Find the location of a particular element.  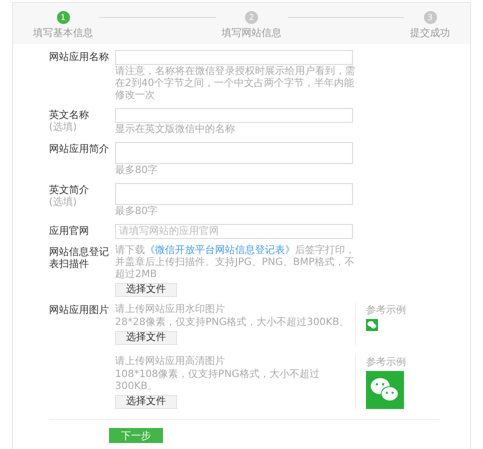

upload-hint: 108*108像素，仅支持PNG格式，大小不超过300KB。 is located at coordinates (217, 381).